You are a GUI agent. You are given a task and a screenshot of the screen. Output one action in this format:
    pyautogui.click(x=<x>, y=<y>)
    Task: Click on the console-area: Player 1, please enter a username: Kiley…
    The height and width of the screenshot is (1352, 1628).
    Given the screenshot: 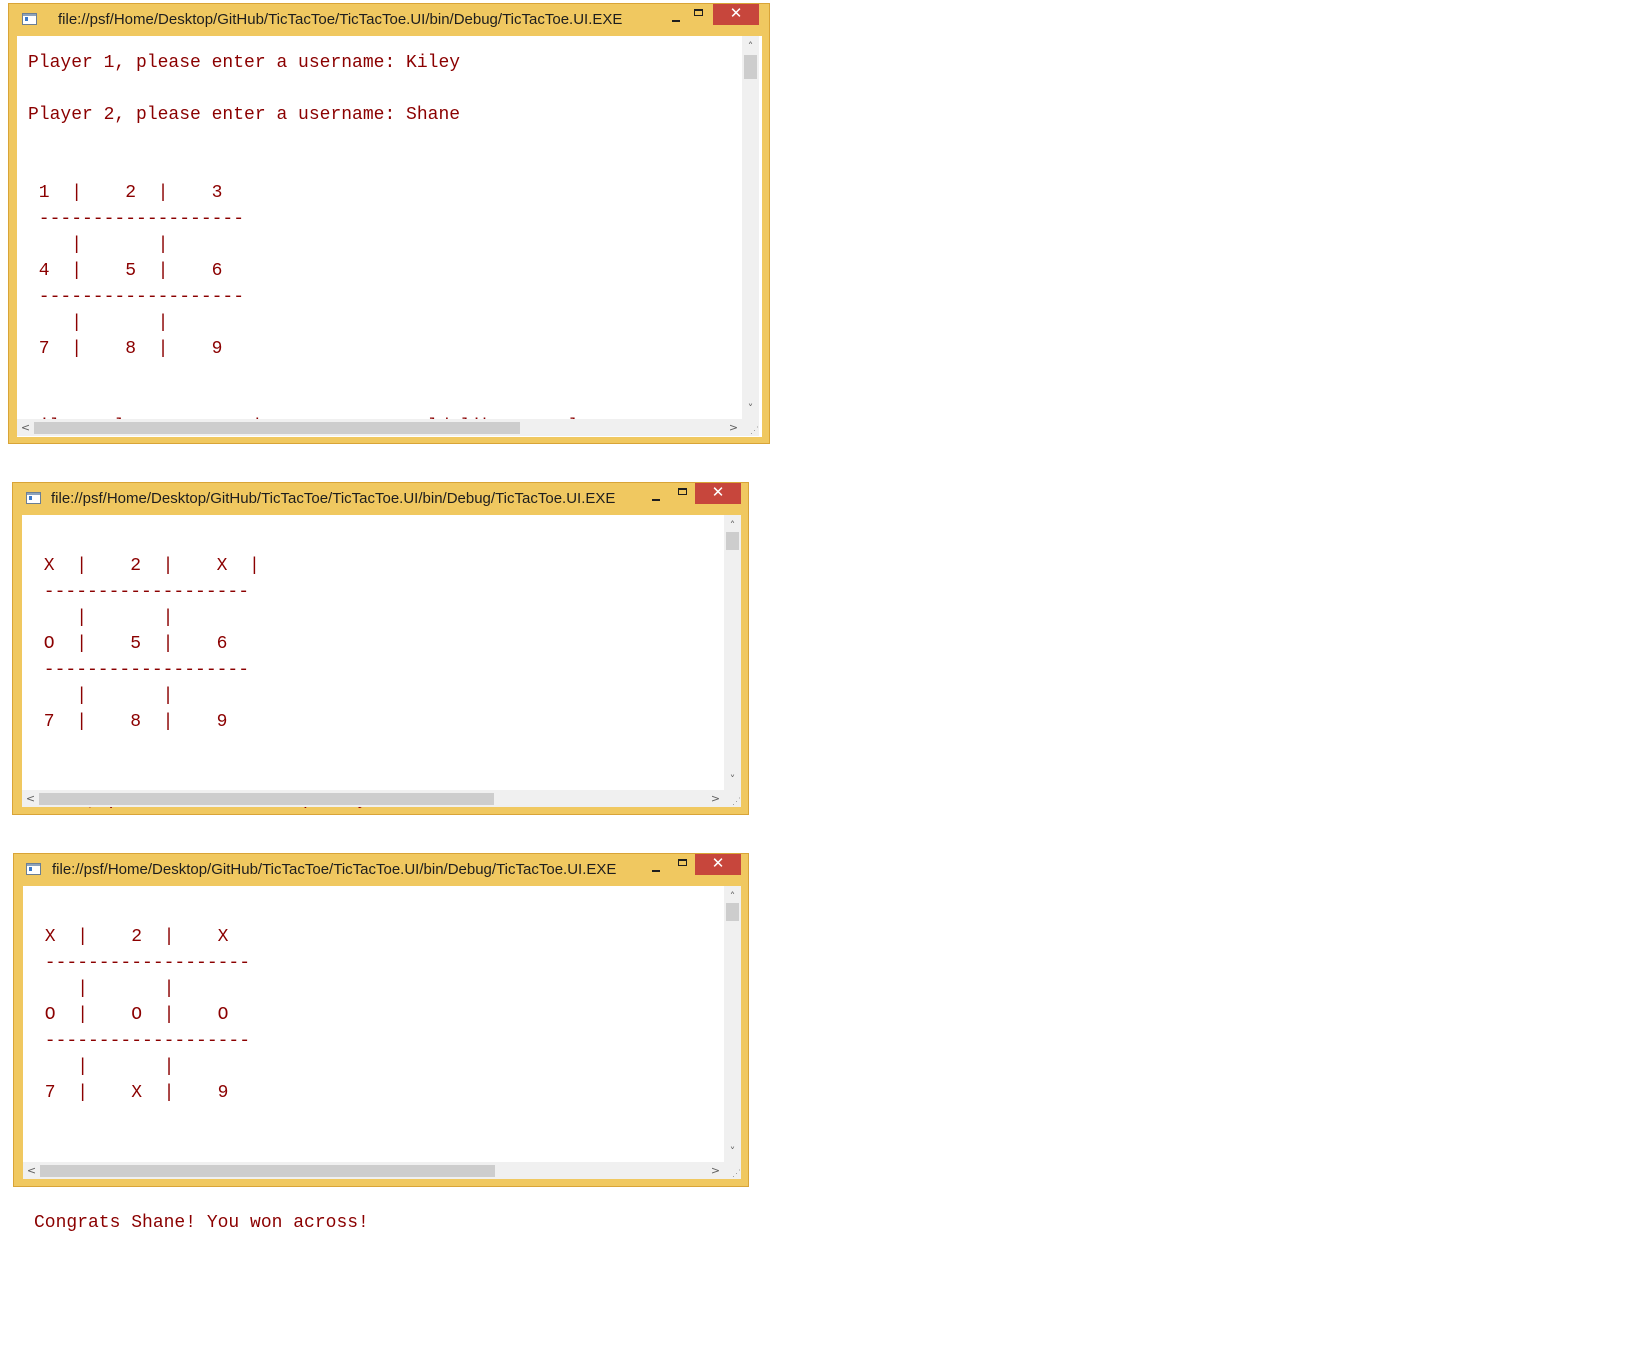 What is the action you would take?
    pyautogui.click(x=389, y=236)
    